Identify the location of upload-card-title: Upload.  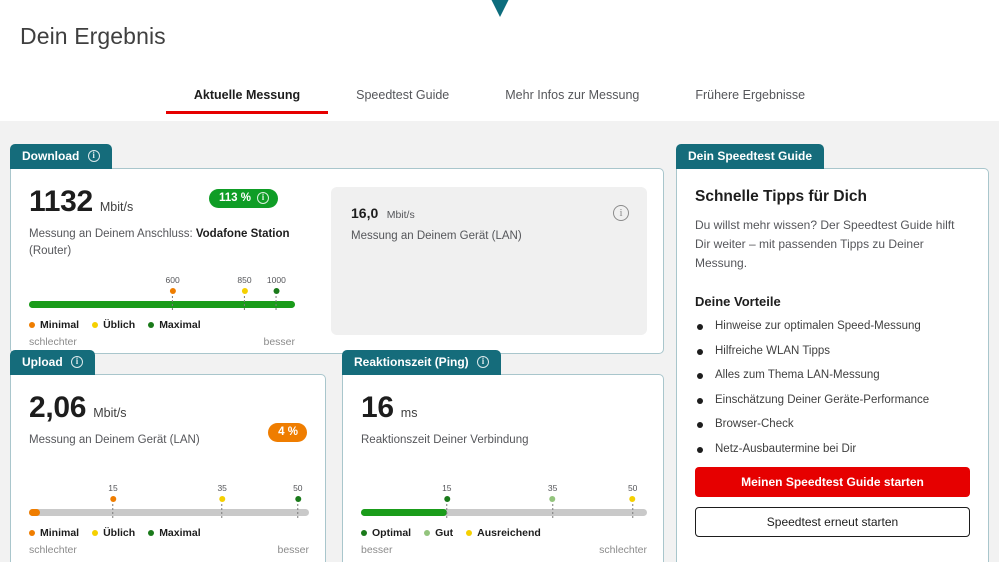
(42, 362).